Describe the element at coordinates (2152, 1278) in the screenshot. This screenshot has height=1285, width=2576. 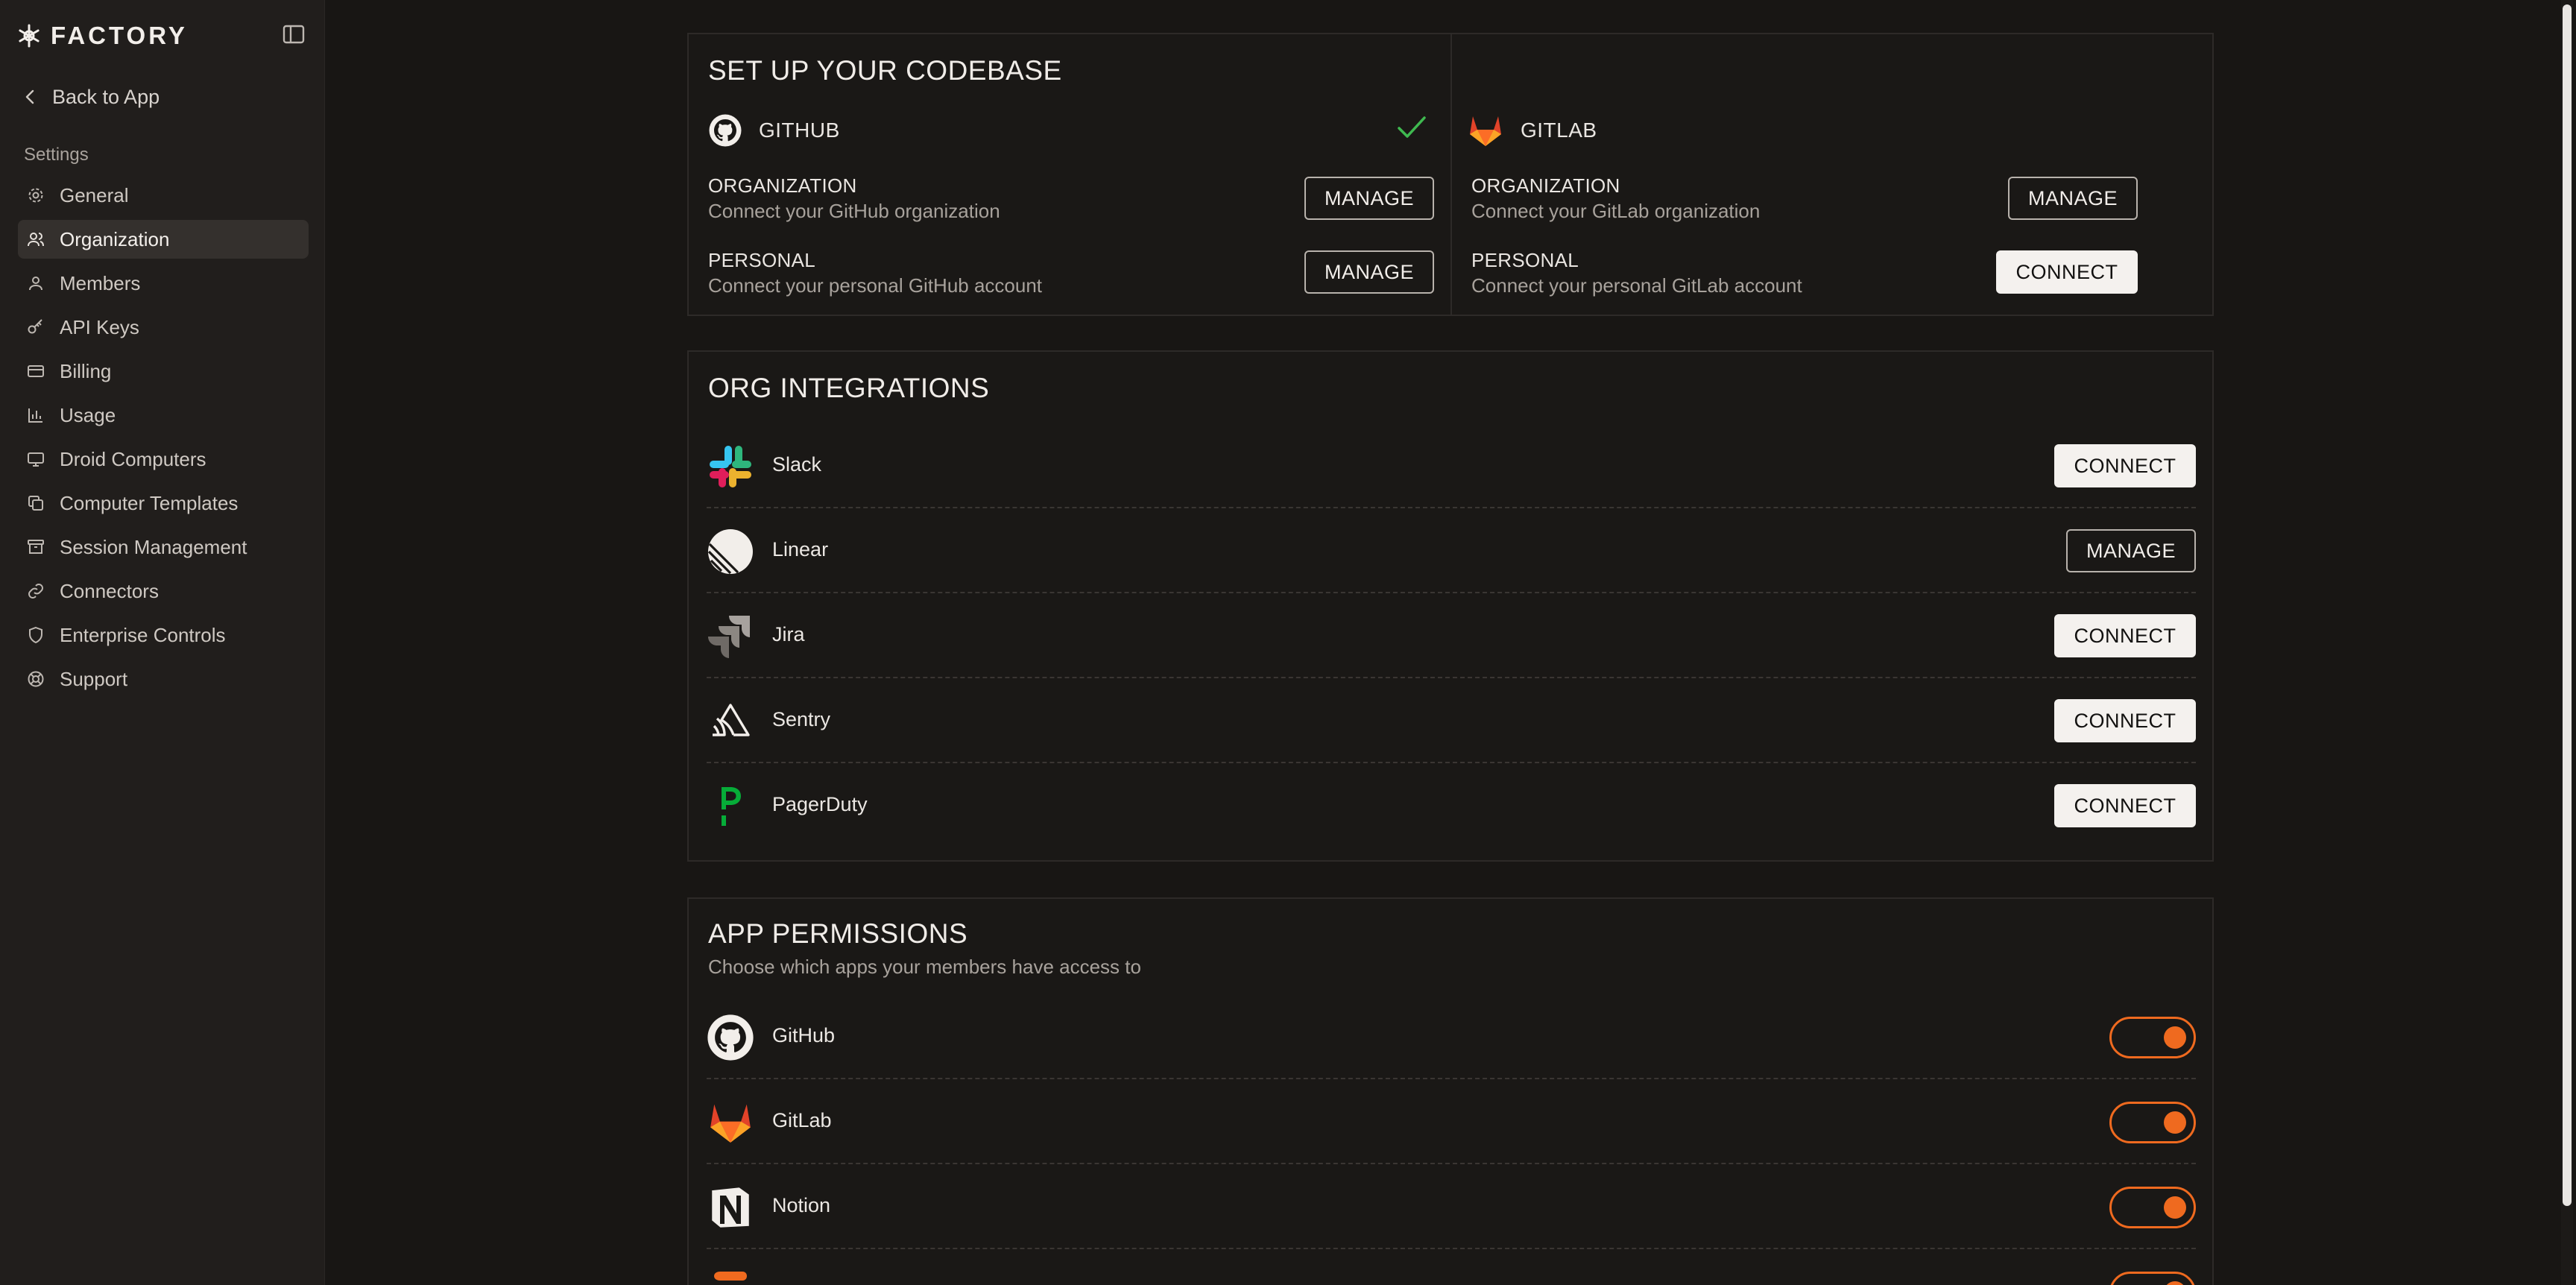
I see `partial-permission-toggle` at that location.